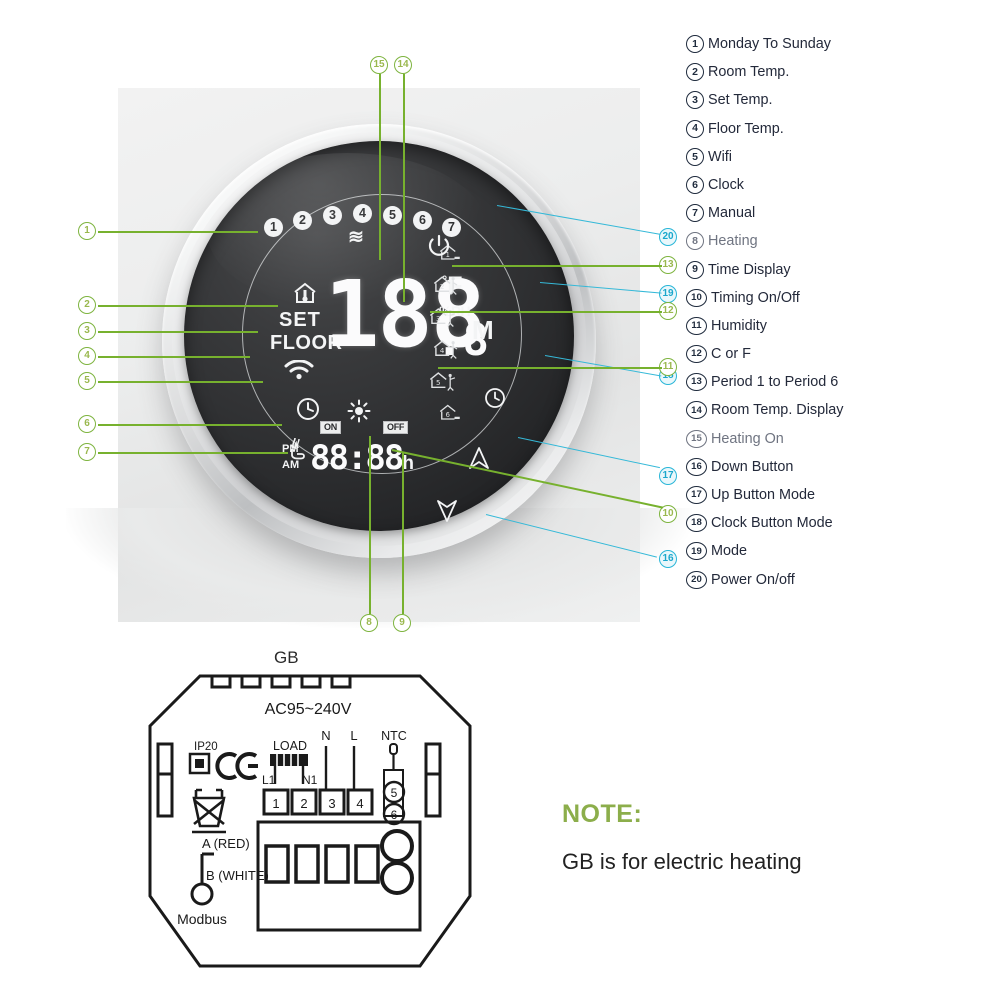 This screenshot has height=1000, width=1000. I want to click on legend-label: Heating, so click(733, 241).